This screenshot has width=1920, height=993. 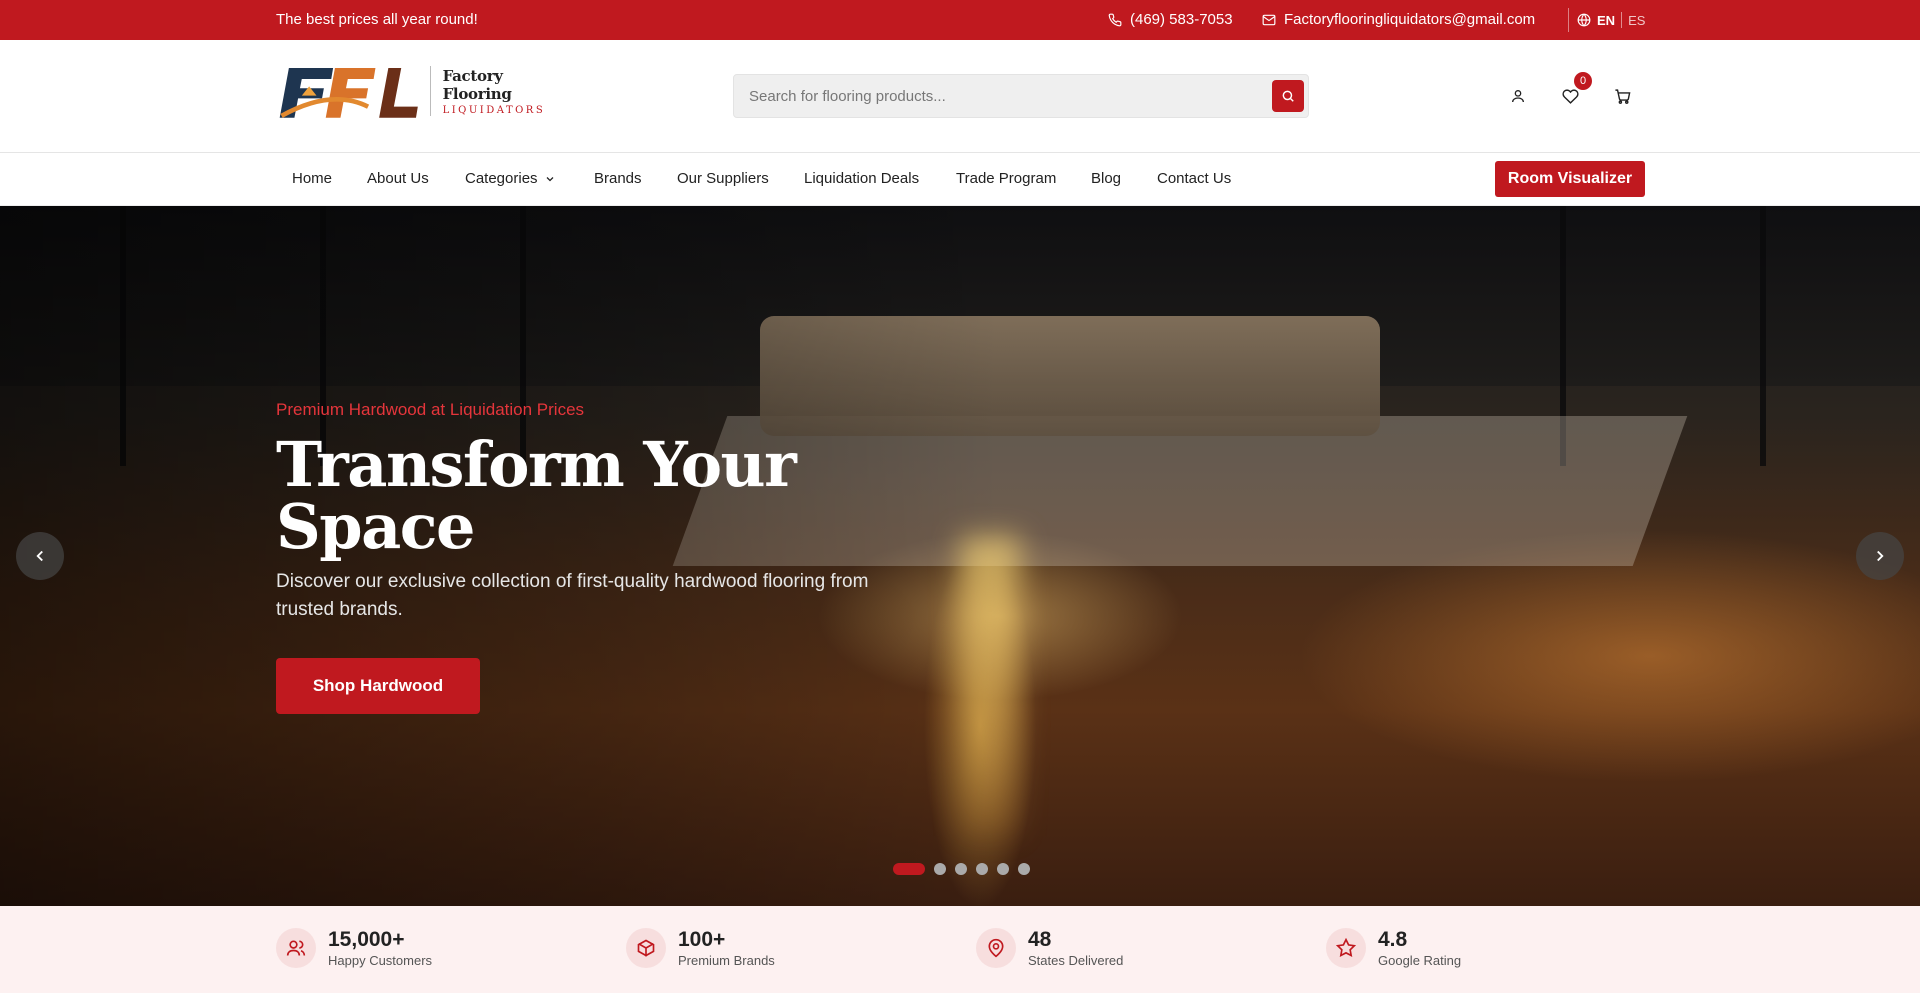 I want to click on users-icon, so click(x=296, y=948).